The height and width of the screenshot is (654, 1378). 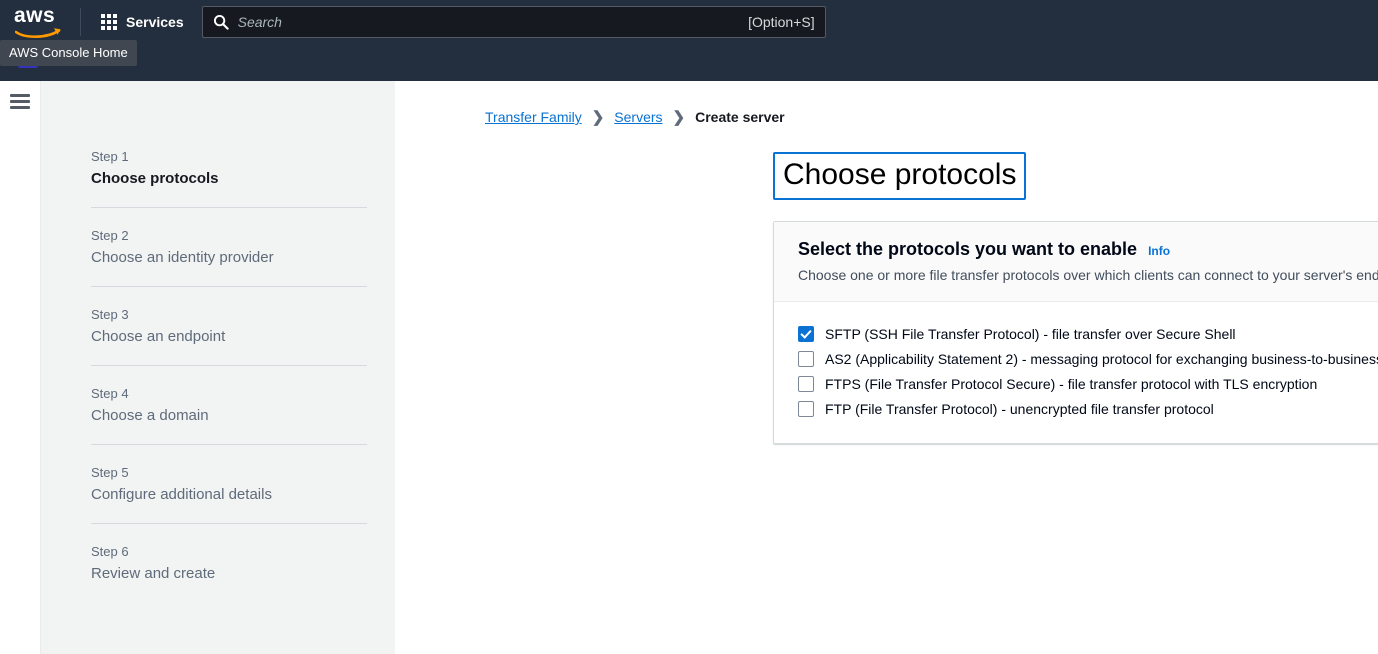 I want to click on wizard-step-6: Step 6 Review and create, so click(x=243, y=563).